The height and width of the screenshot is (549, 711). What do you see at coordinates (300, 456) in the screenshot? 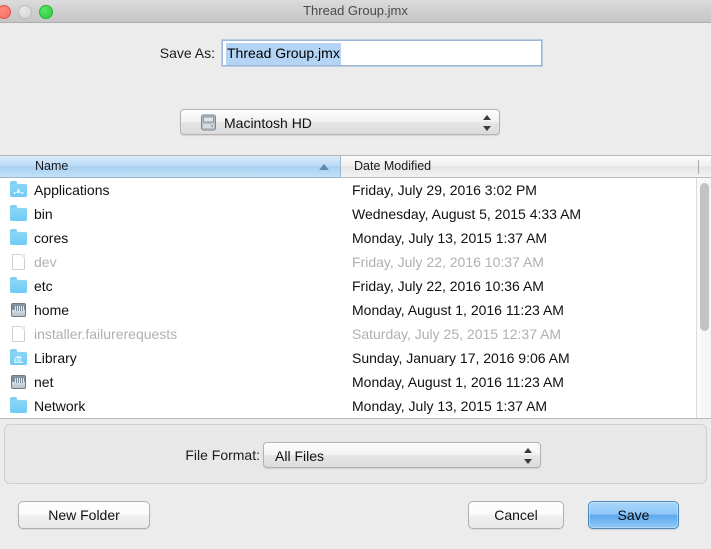
I see `file-format-dropdown-value: All Files` at bounding box center [300, 456].